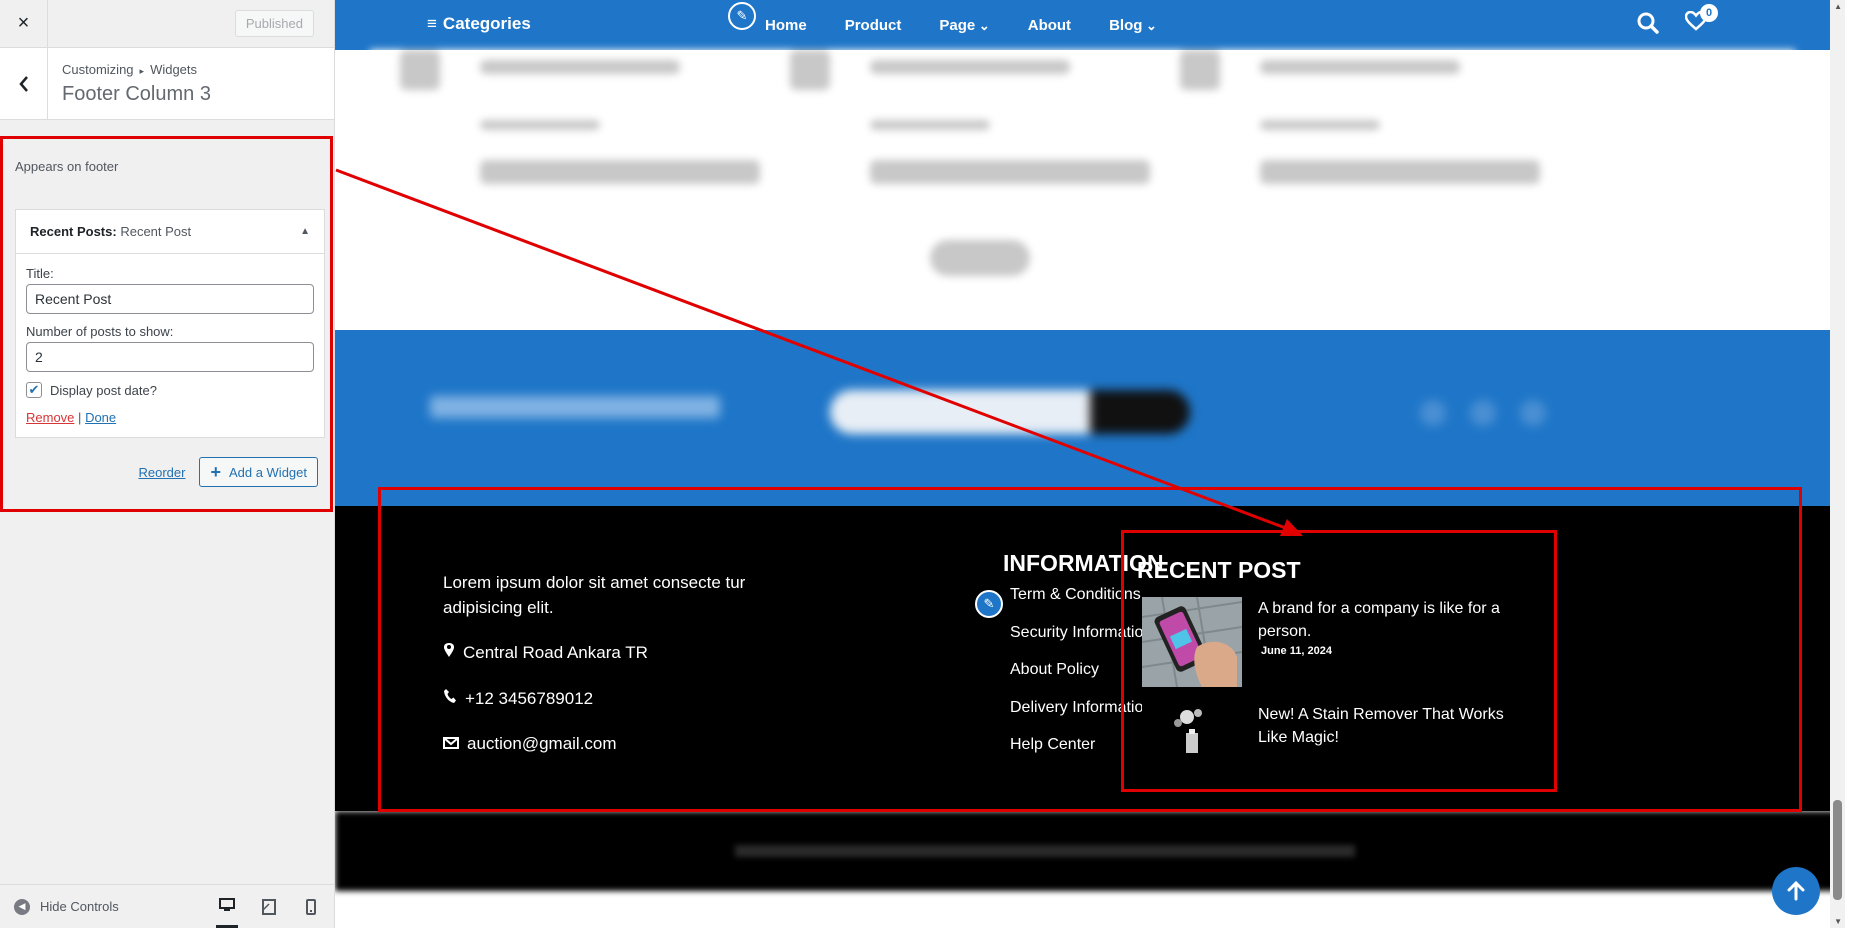  Describe the element at coordinates (100, 417) in the screenshot. I see `done-link: Done` at that location.